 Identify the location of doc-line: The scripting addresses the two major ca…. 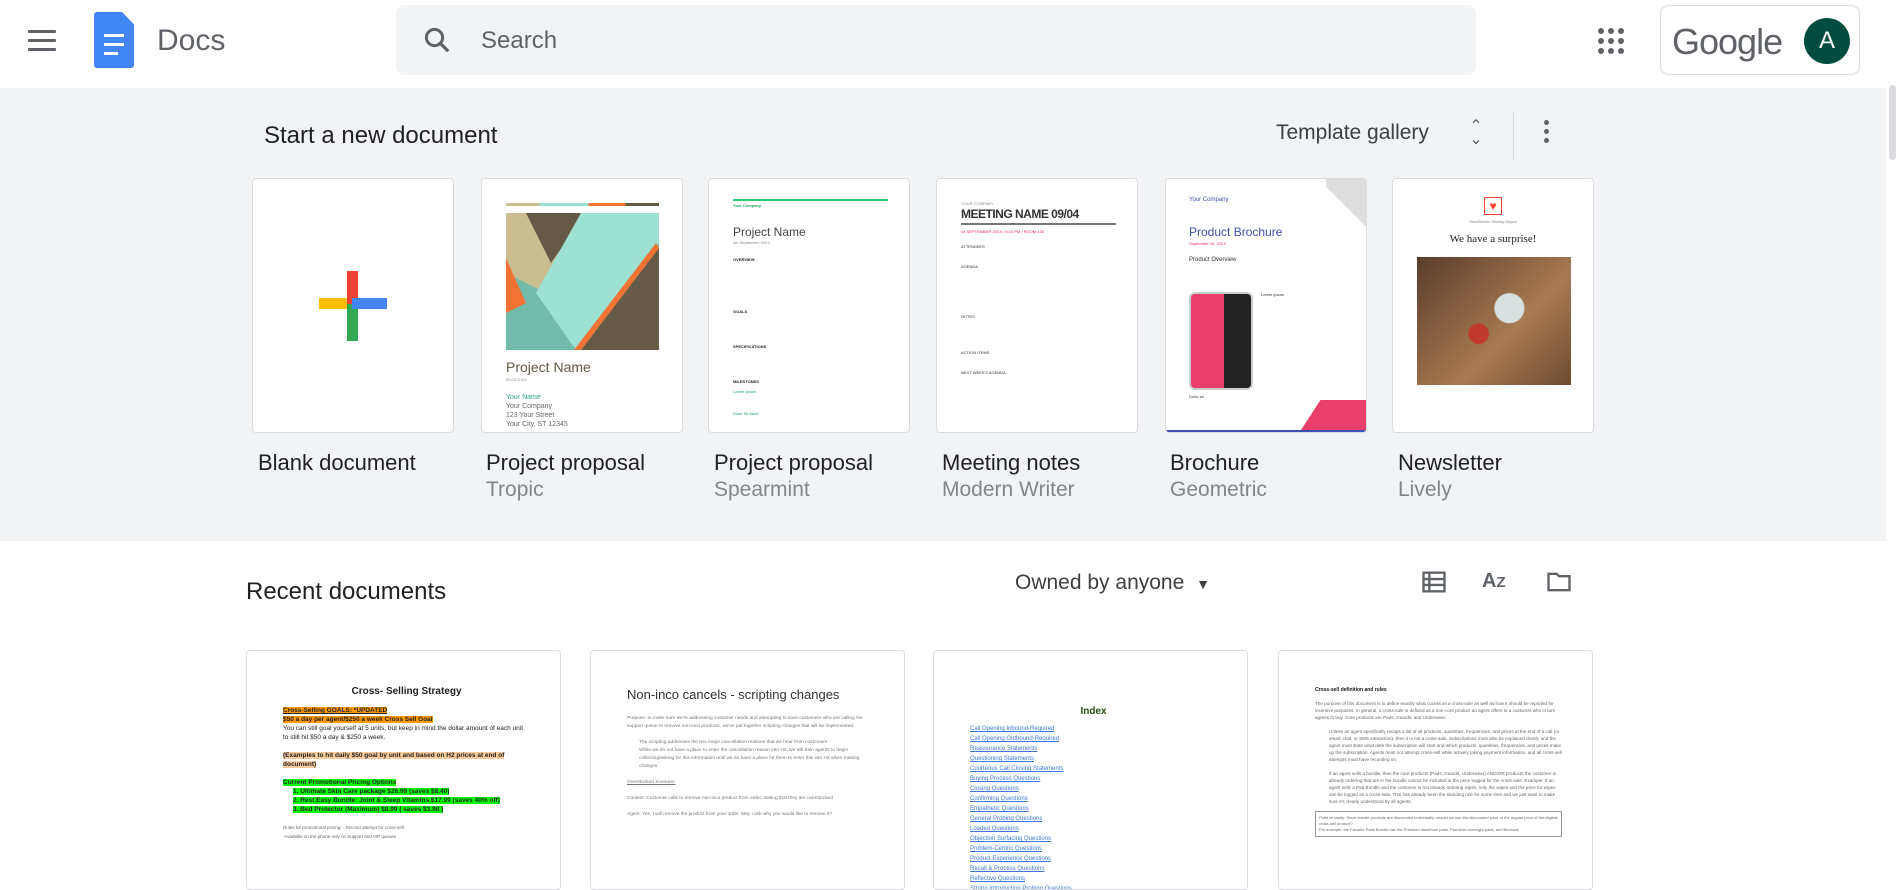
(733, 742).